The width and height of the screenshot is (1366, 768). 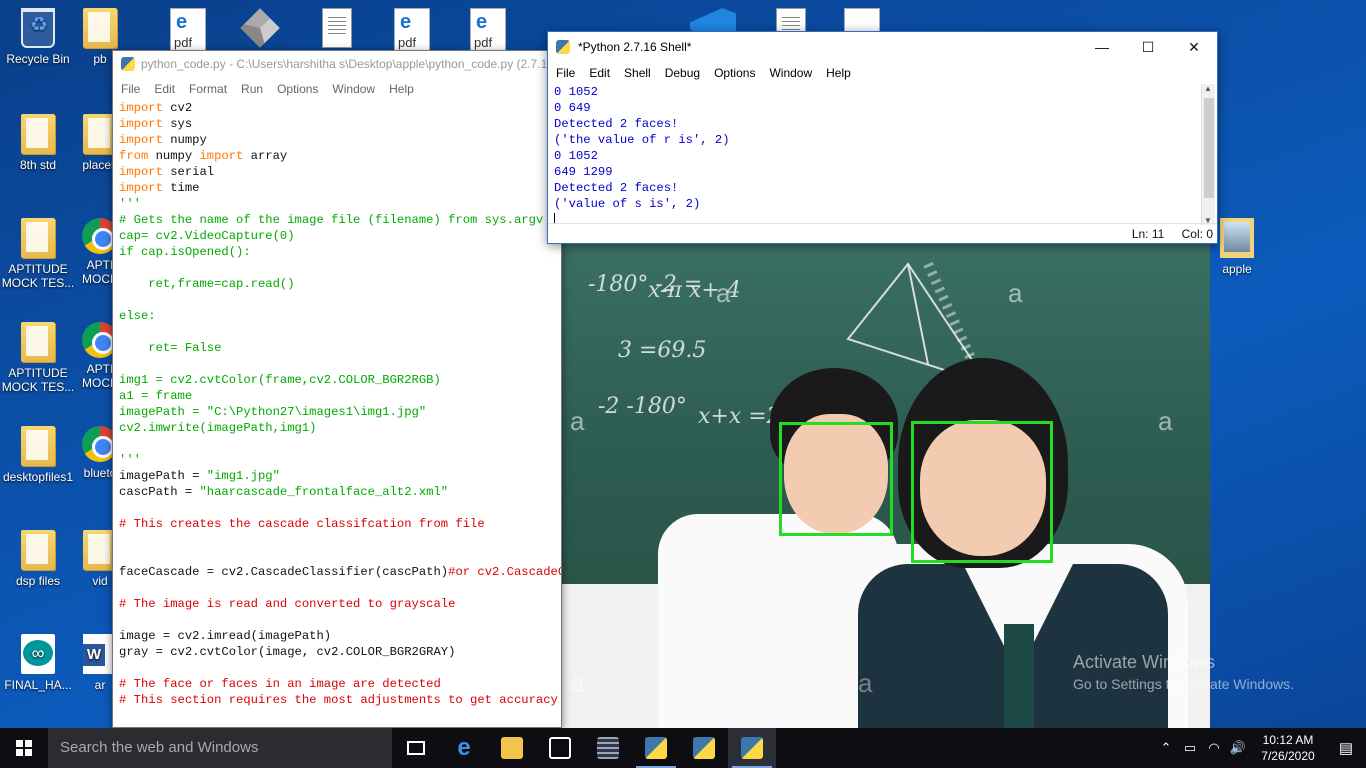 What do you see at coordinates (253, 89) in the screenshot?
I see `menu-run: Run` at bounding box center [253, 89].